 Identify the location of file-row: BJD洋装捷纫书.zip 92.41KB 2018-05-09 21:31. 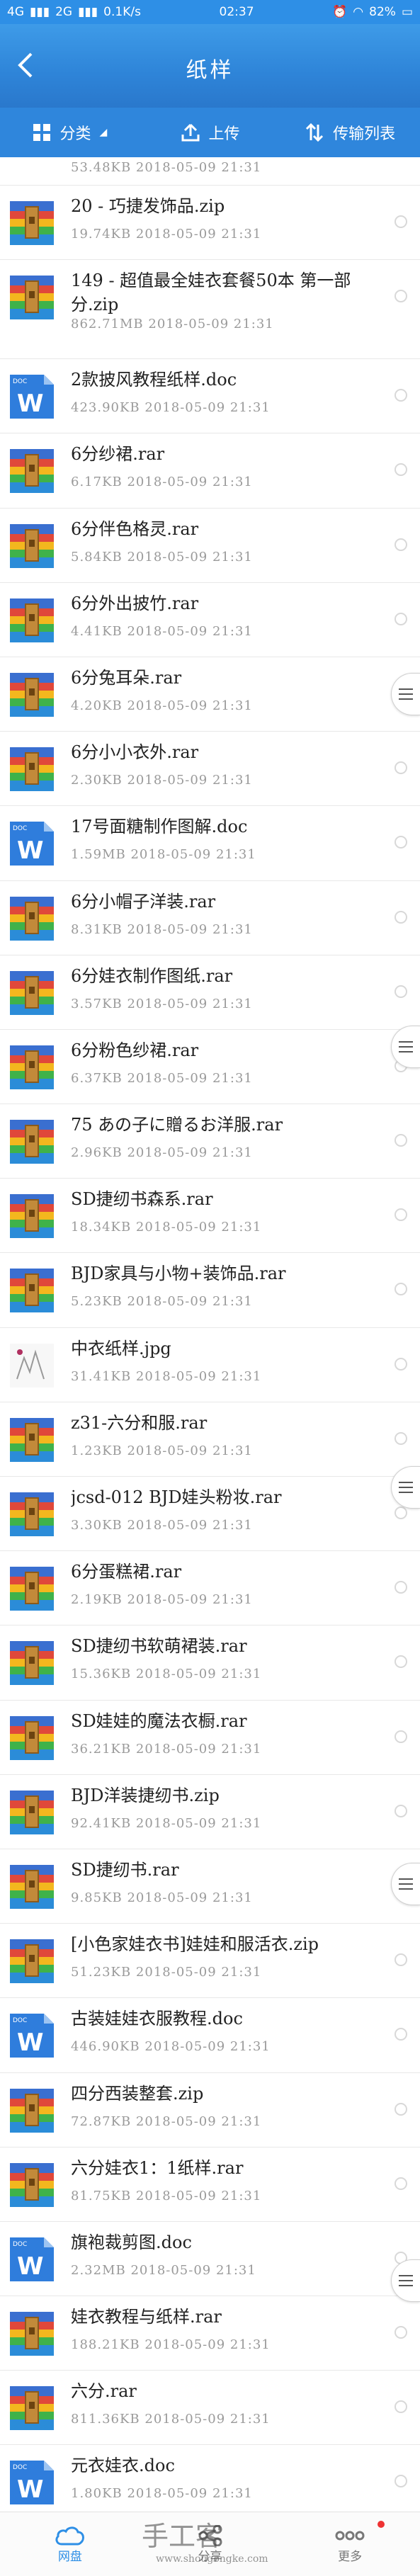
(210, 1812).